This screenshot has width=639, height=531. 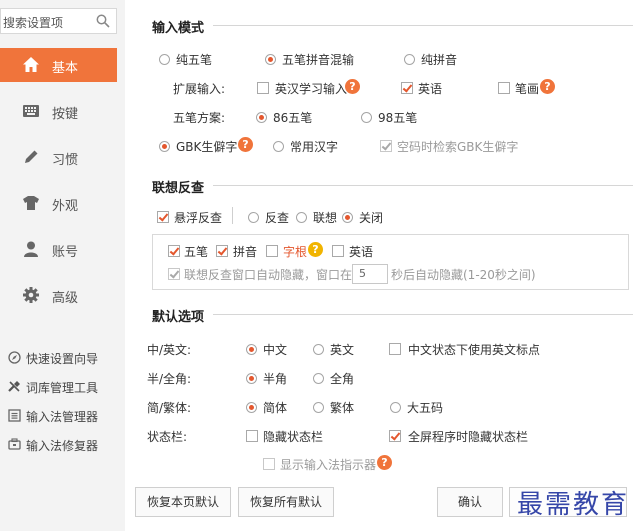 I want to click on tool-label: 快速设置向导, so click(x=62, y=359).